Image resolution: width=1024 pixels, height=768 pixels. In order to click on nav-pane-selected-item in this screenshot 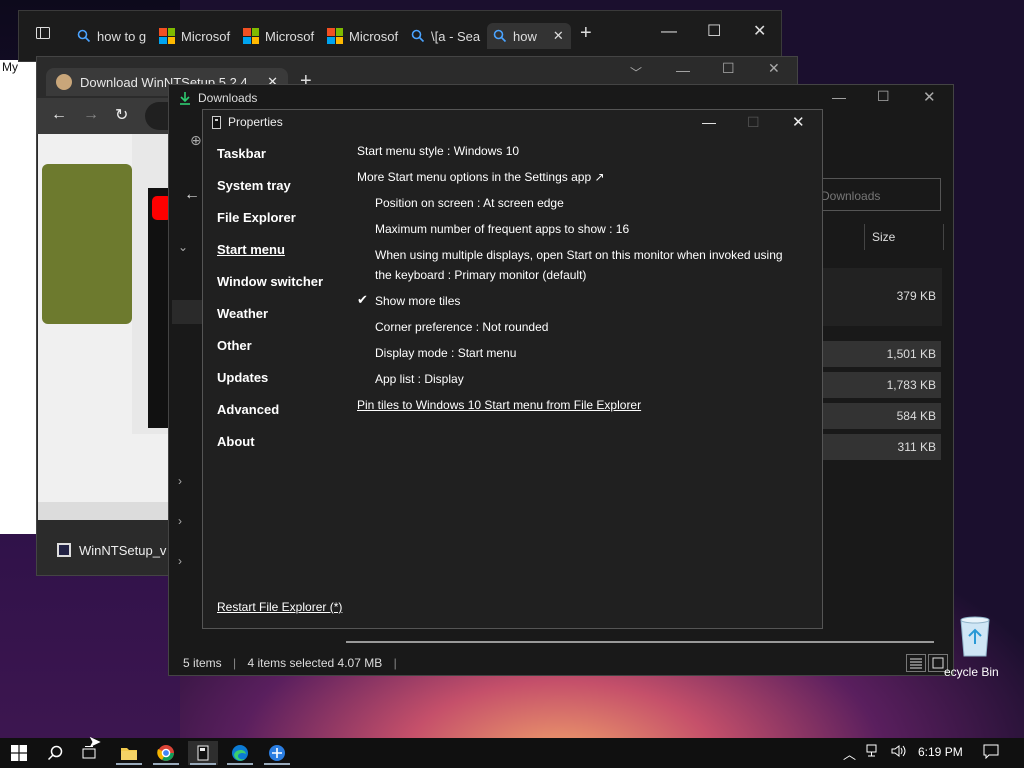, I will do `click(187, 312)`.